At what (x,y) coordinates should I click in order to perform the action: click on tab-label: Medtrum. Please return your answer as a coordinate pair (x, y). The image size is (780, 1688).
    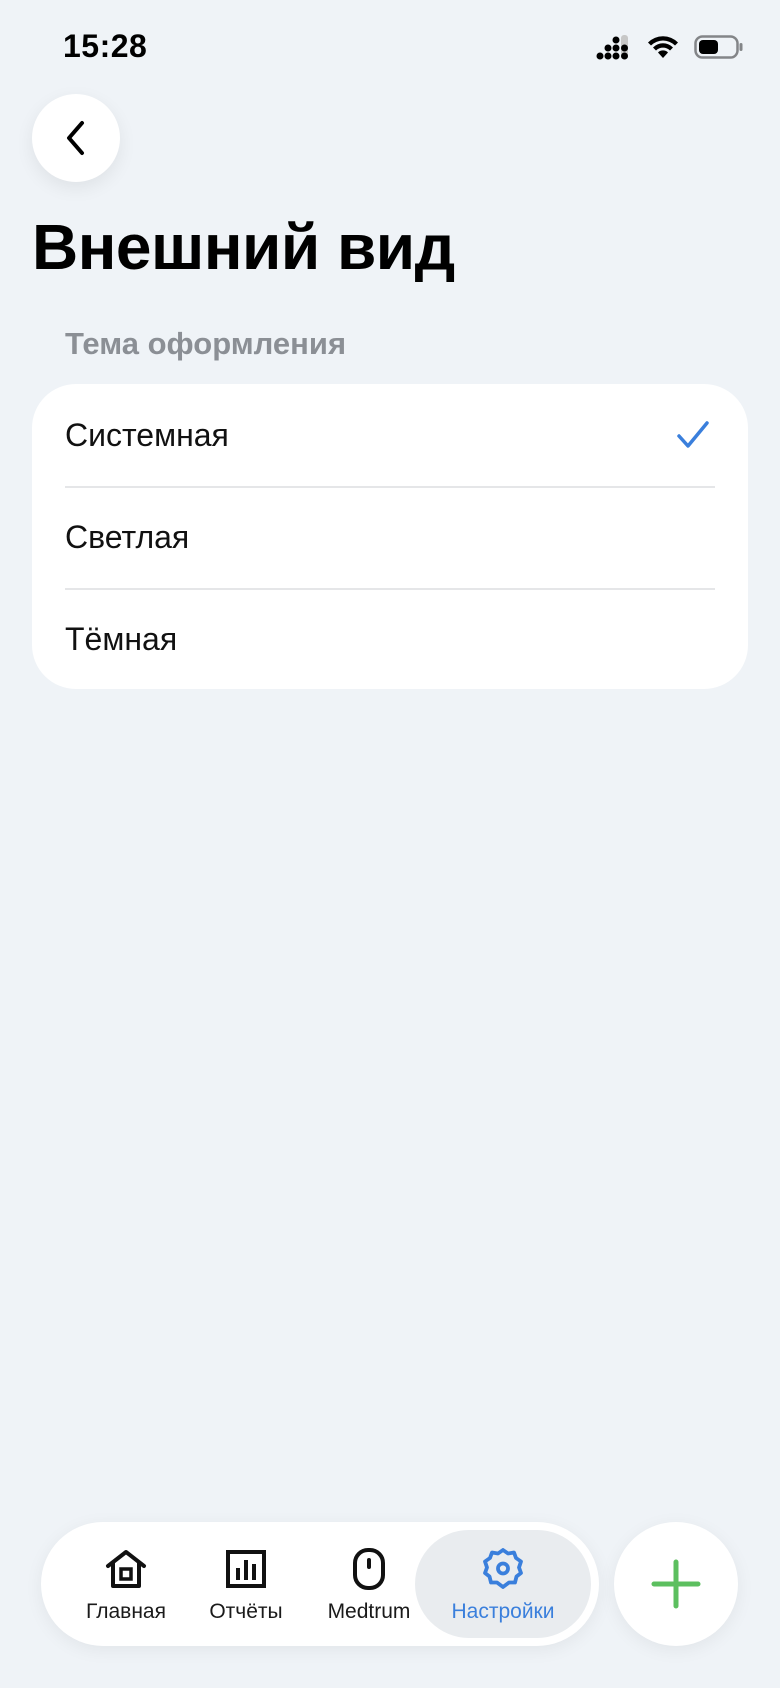
    Looking at the image, I should click on (369, 1611).